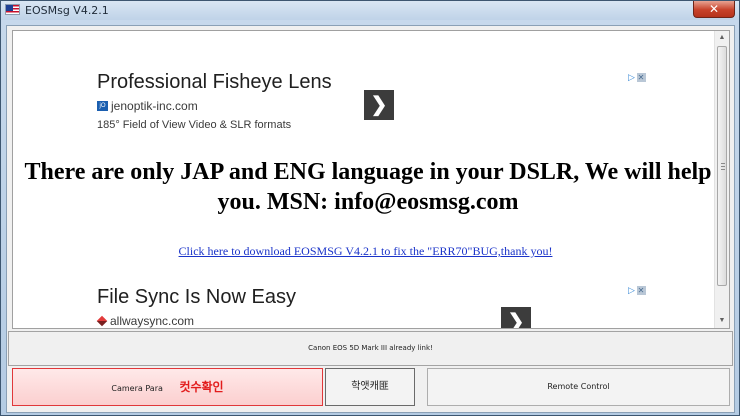  I want to click on camera-para-button: Camera Para 컷수확인, so click(167, 387).